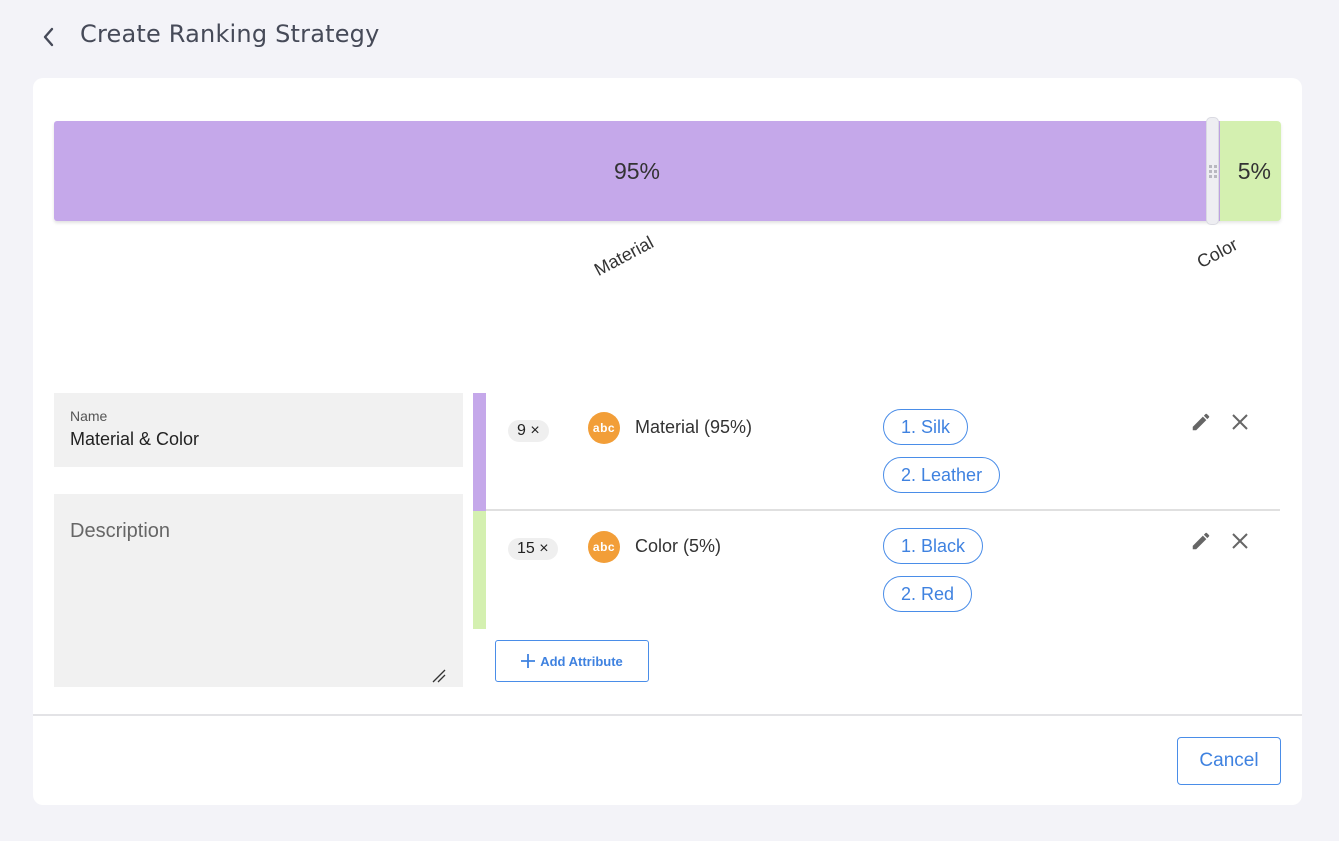 The width and height of the screenshot is (1339, 841). I want to click on footer-divider, so click(667, 715).